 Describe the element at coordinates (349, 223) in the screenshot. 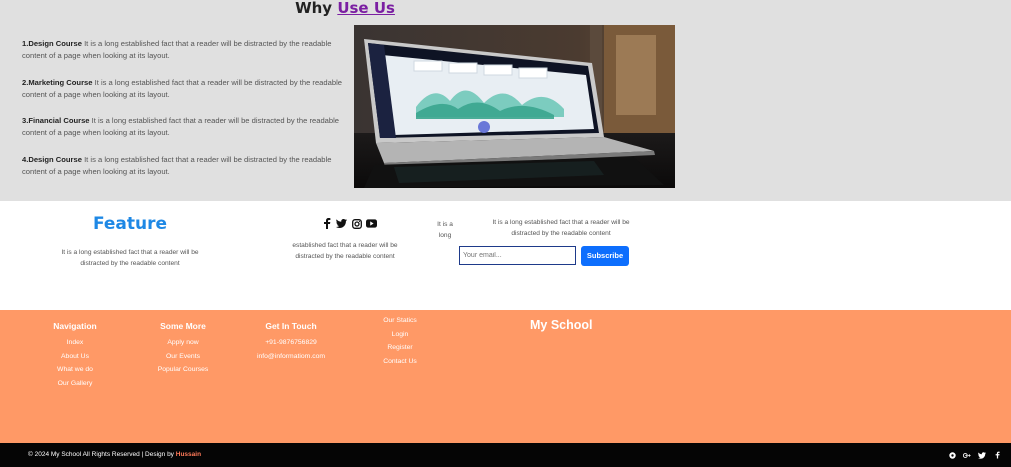

I see `social-icons` at that location.